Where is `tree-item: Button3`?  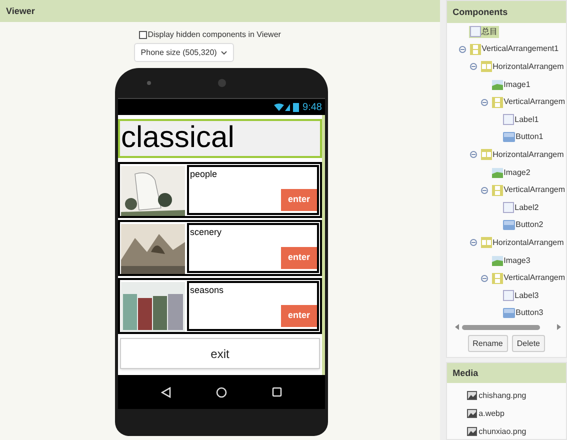 tree-item: Button3 is located at coordinates (523, 313).